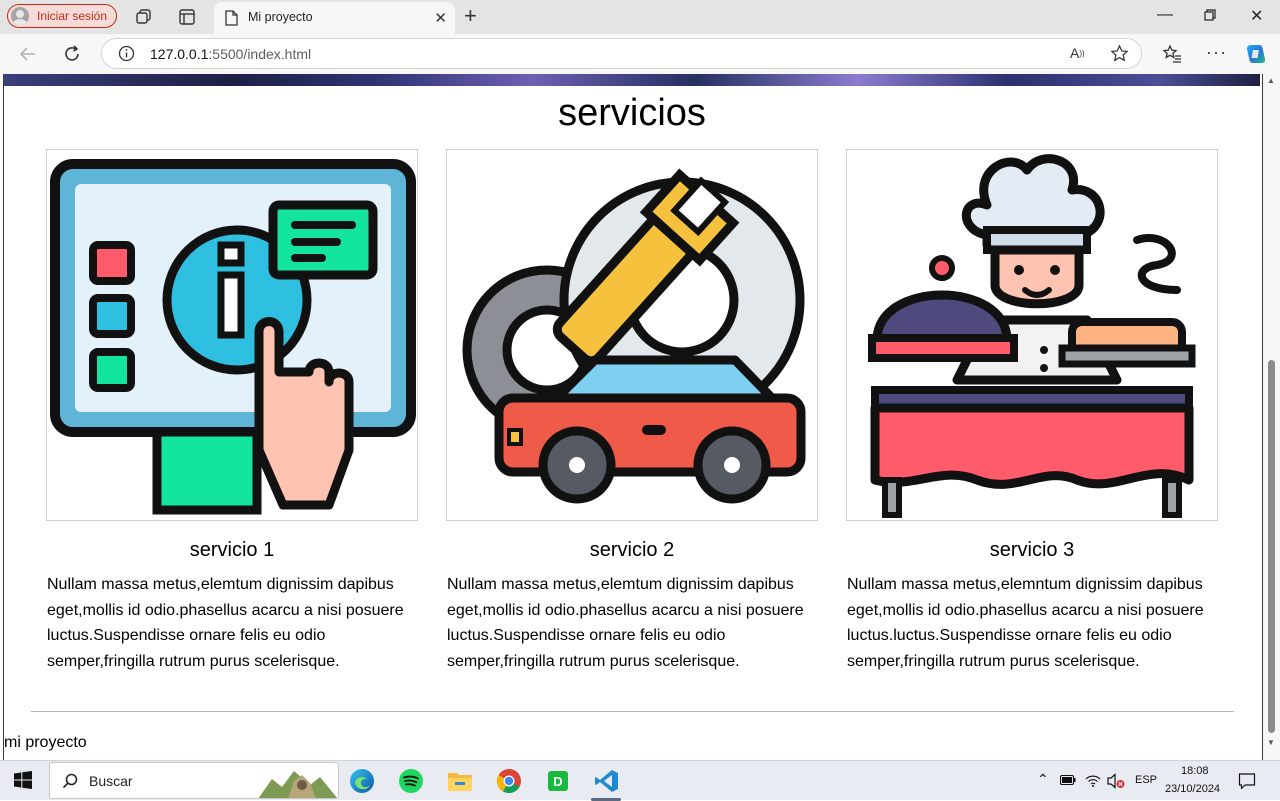 The image size is (1280, 801). I want to click on hero-banner-image, so click(632, 80).